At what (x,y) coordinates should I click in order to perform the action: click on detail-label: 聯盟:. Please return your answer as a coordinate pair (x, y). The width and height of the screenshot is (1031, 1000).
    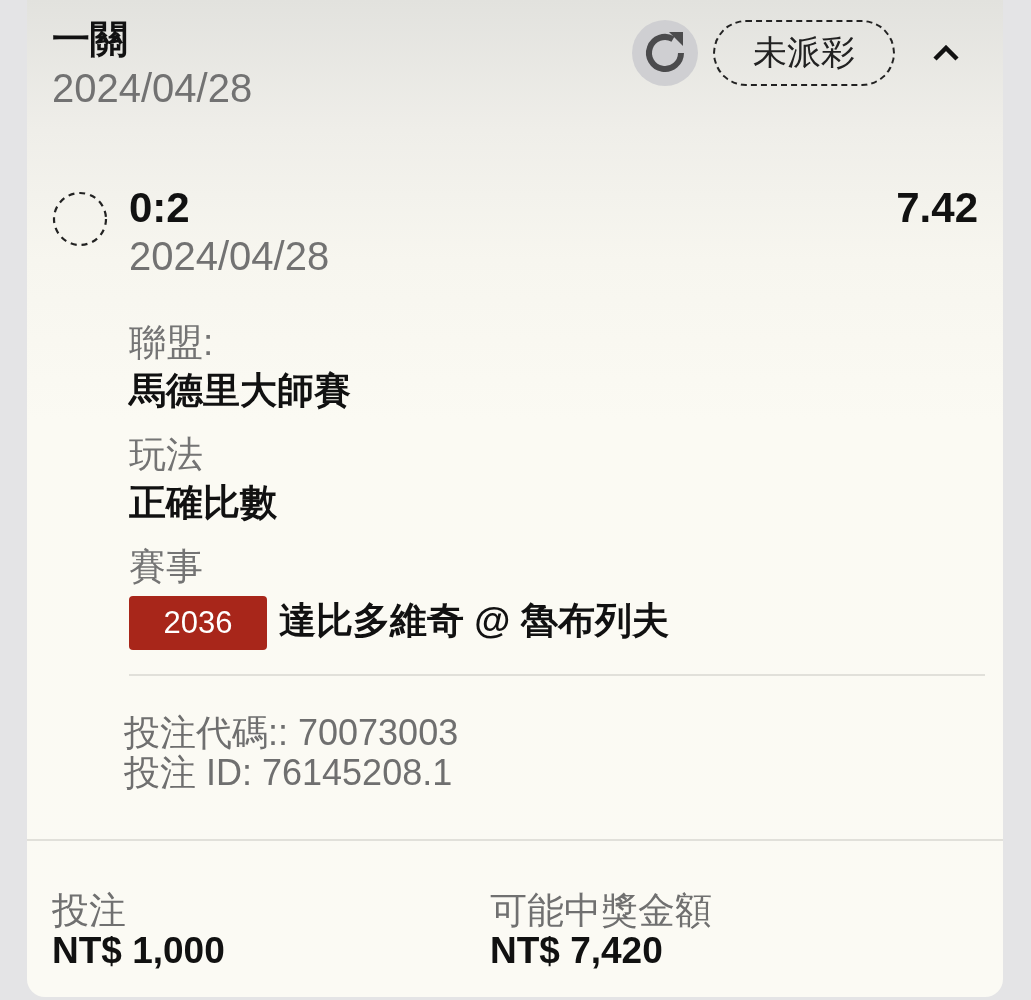
    Looking at the image, I should click on (172, 343).